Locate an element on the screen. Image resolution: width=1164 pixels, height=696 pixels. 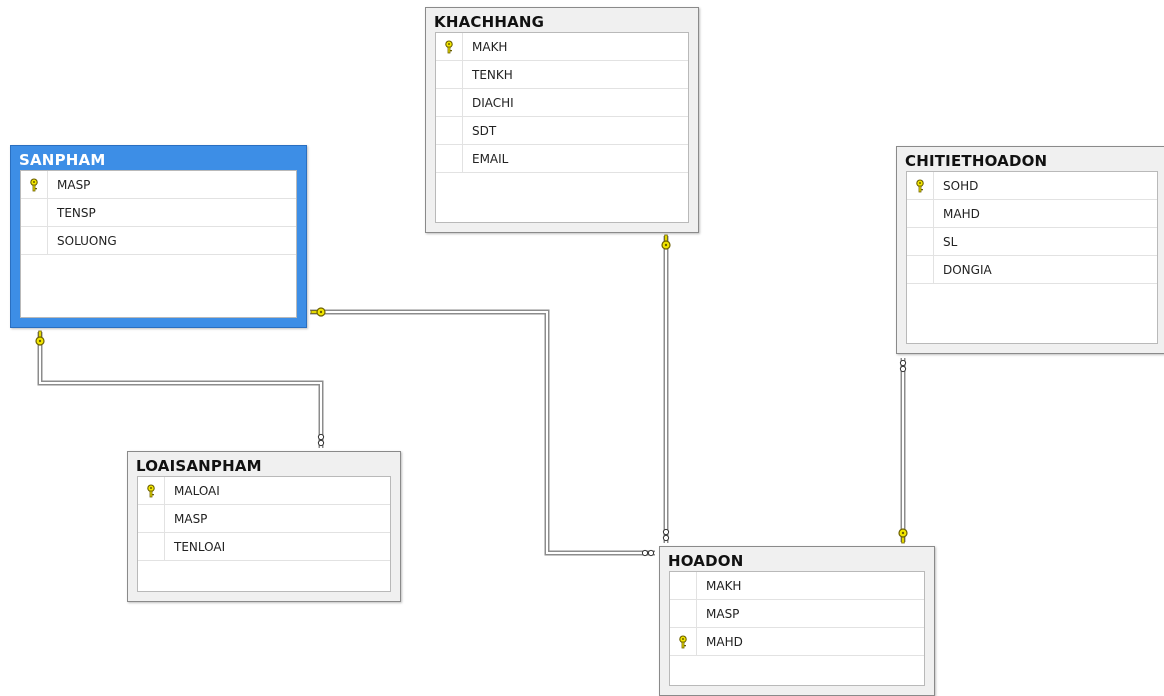
relationship-line-inner is located at coordinates (180, 390).